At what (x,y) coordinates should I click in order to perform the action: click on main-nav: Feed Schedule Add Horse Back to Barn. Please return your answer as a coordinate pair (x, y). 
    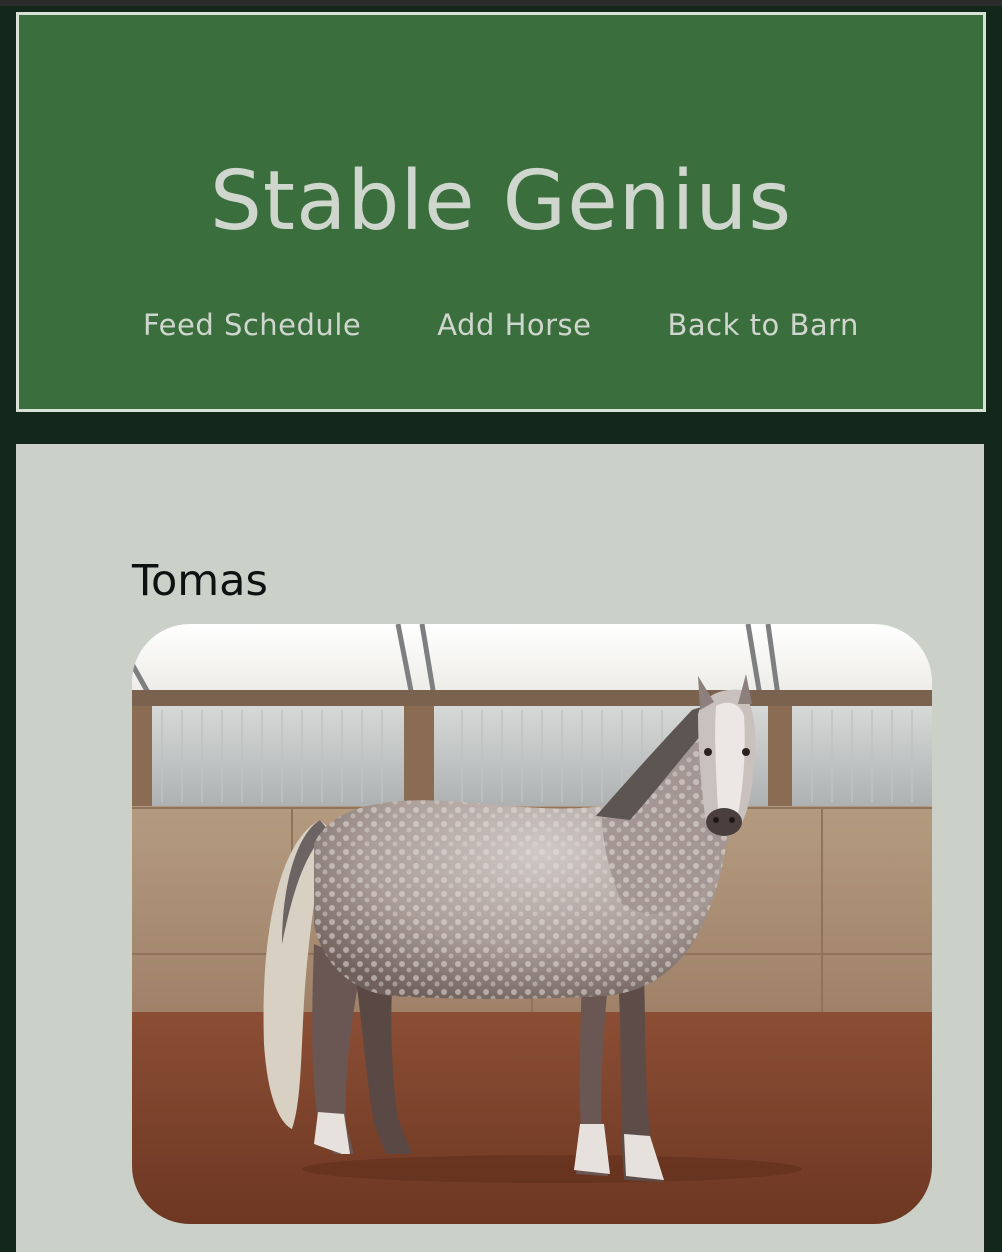
    Looking at the image, I should click on (501, 325).